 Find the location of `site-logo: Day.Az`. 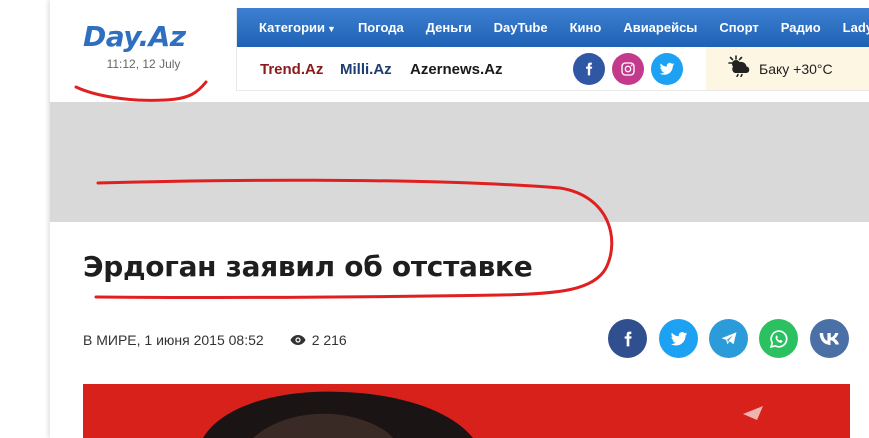

site-logo: Day.Az is located at coordinates (134, 36).